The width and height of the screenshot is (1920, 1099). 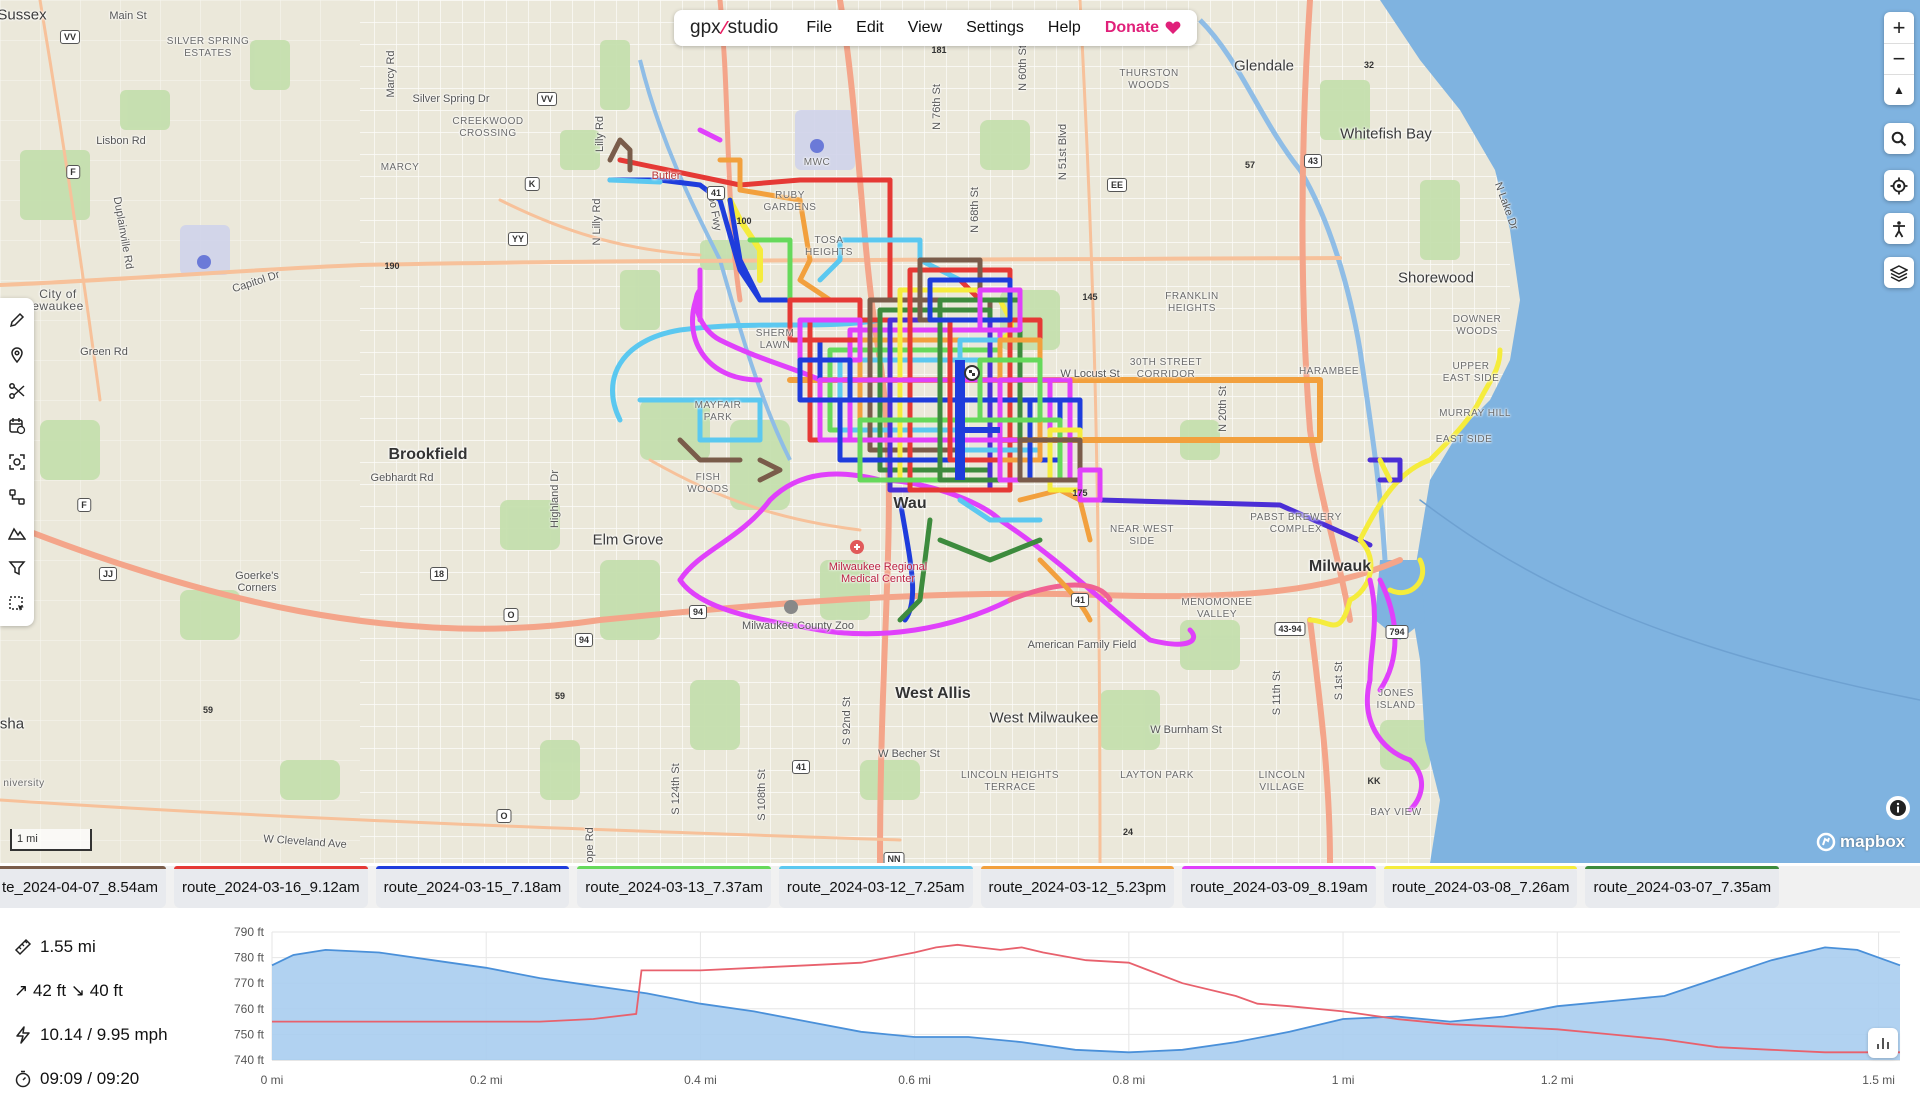 What do you see at coordinates (1682, 887) in the screenshot?
I see `file-tab: route_2024-03-07_7.35am` at bounding box center [1682, 887].